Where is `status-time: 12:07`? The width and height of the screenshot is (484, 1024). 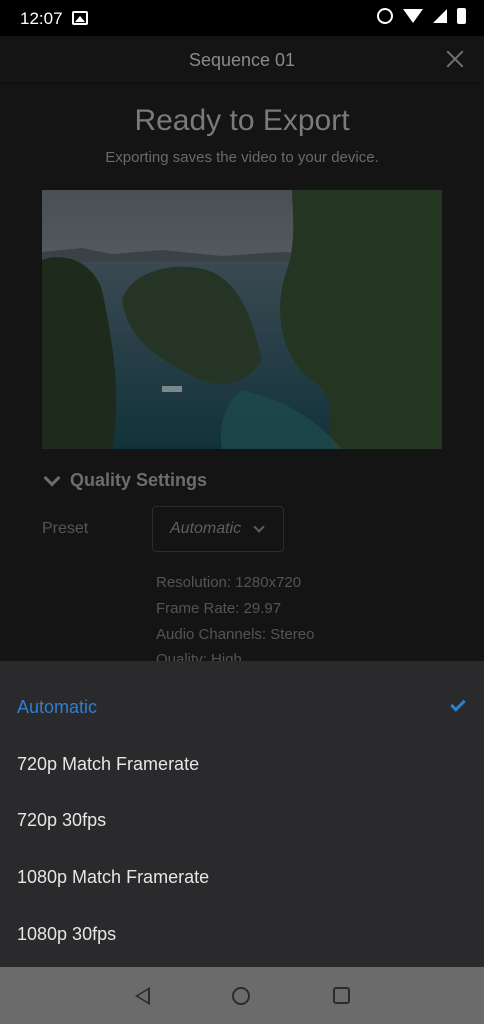 status-time: 12:07 is located at coordinates (41, 18).